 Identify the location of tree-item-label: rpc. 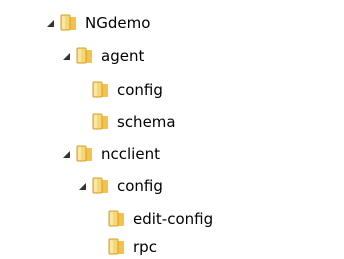
(145, 247).